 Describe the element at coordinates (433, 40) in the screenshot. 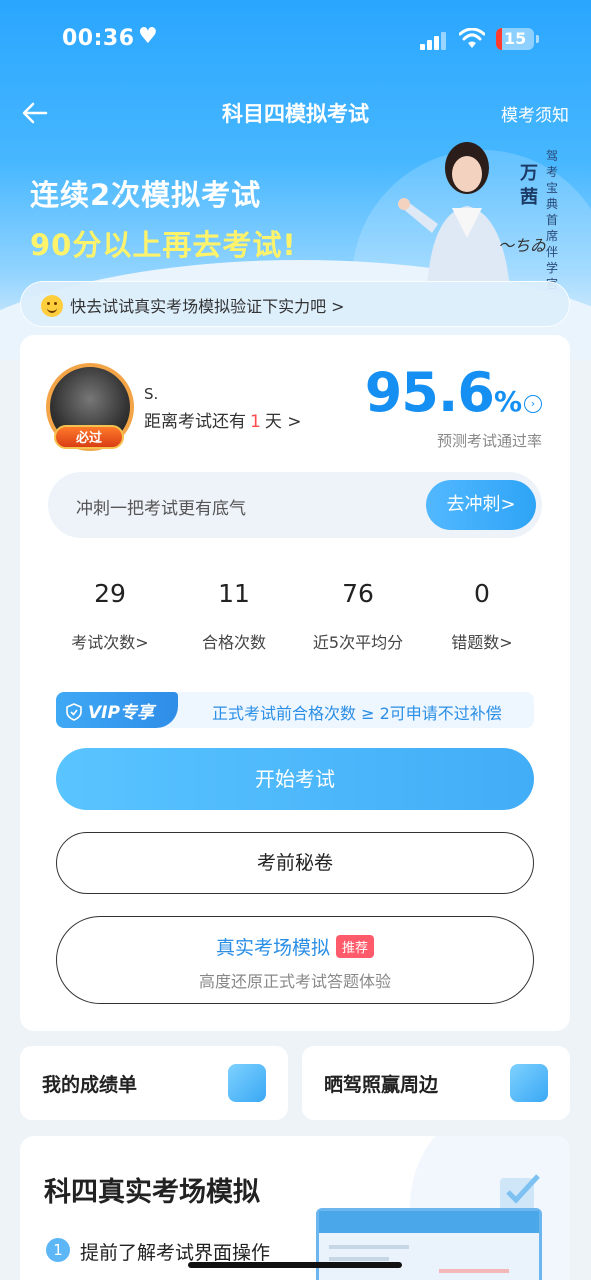

I see `signal-icon` at that location.